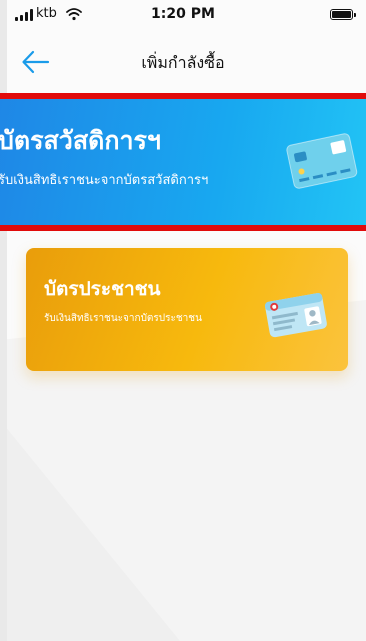 This screenshot has width=366, height=641. I want to click on credit-card-icon, so click(322, 161).